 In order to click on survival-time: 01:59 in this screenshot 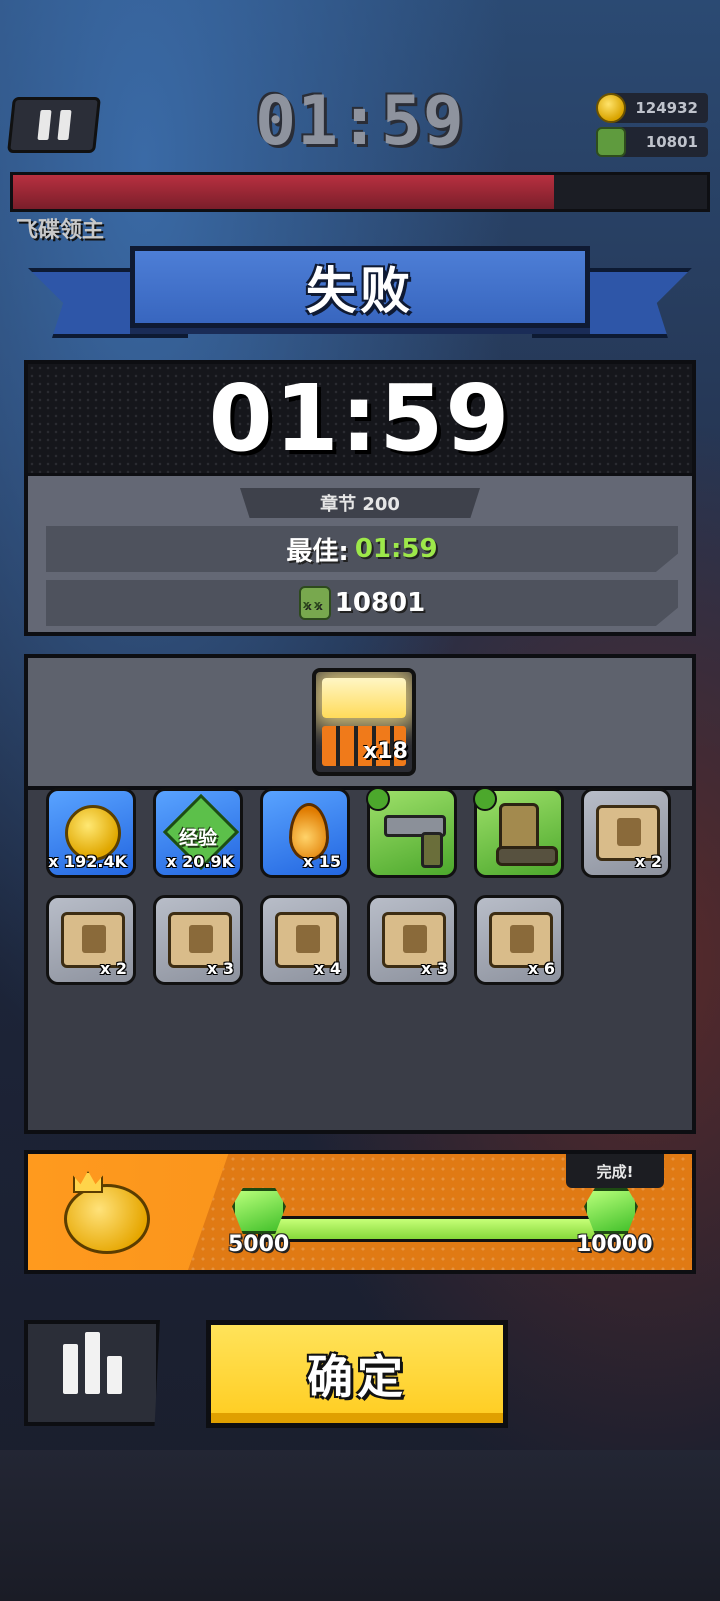, I will do `click(360, 418)`.